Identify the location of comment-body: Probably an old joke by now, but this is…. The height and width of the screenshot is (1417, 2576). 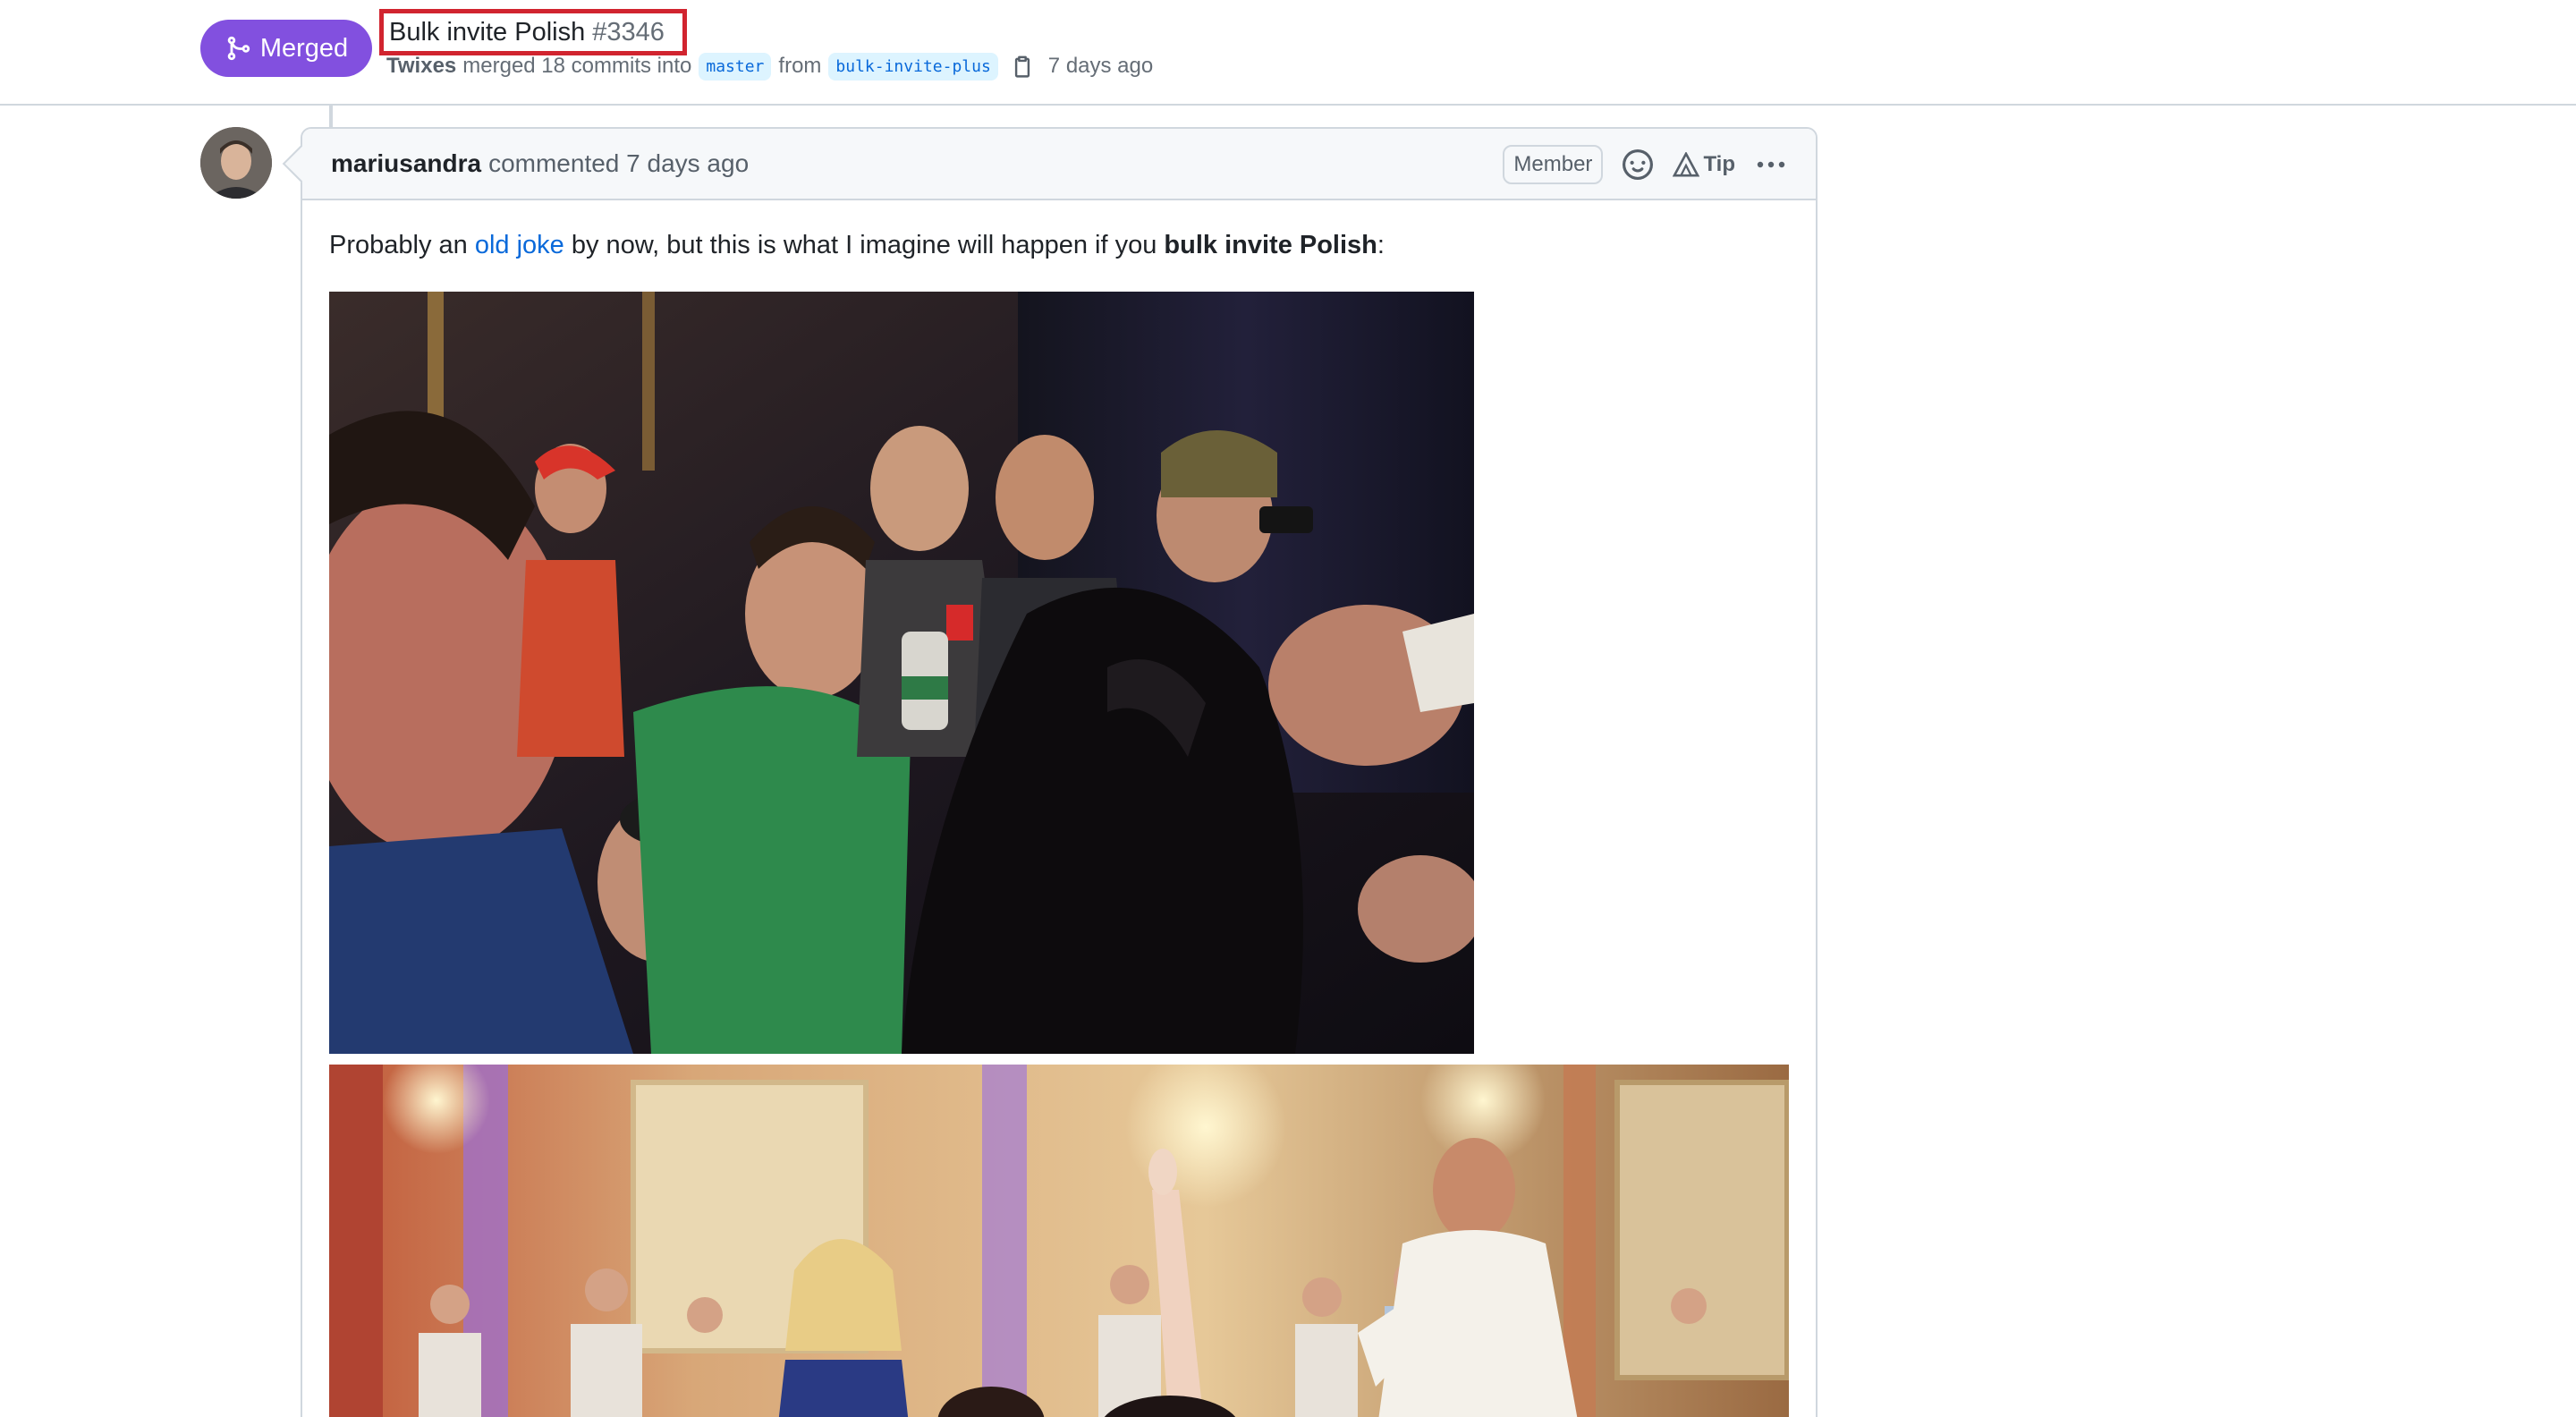
(1059, 245).